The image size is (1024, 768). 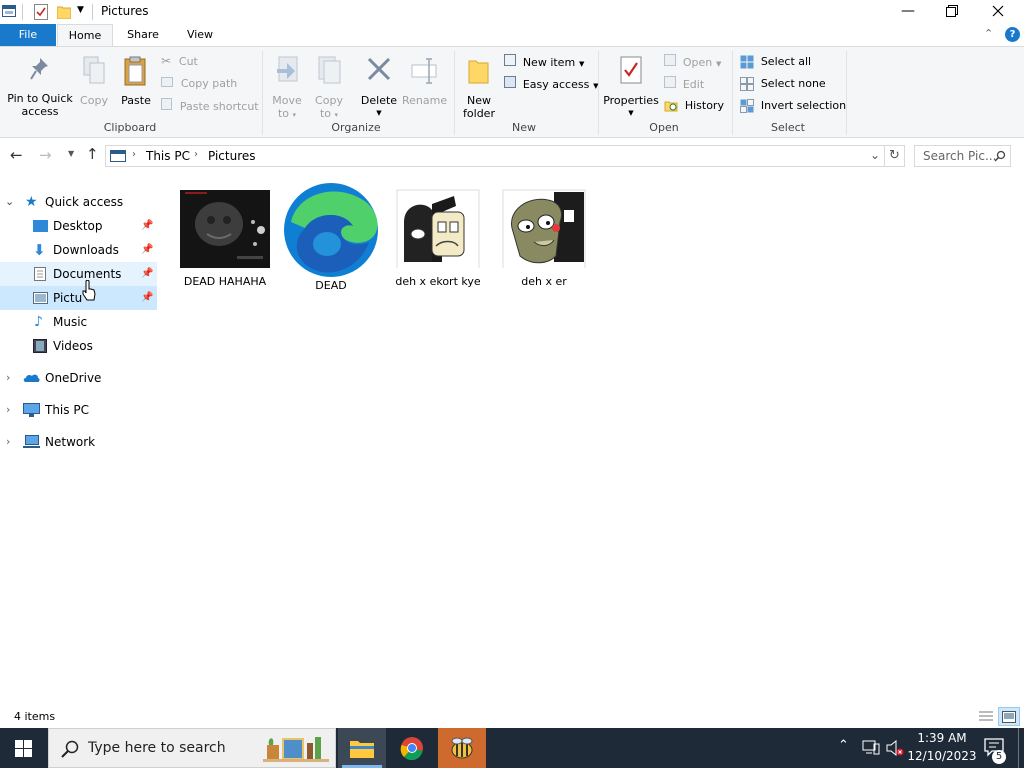 What do you see at coordinates (71, 153) in the screenshot?
I see `recent-locations-chevron-icon: ▼` at bounding box center [71, 153].